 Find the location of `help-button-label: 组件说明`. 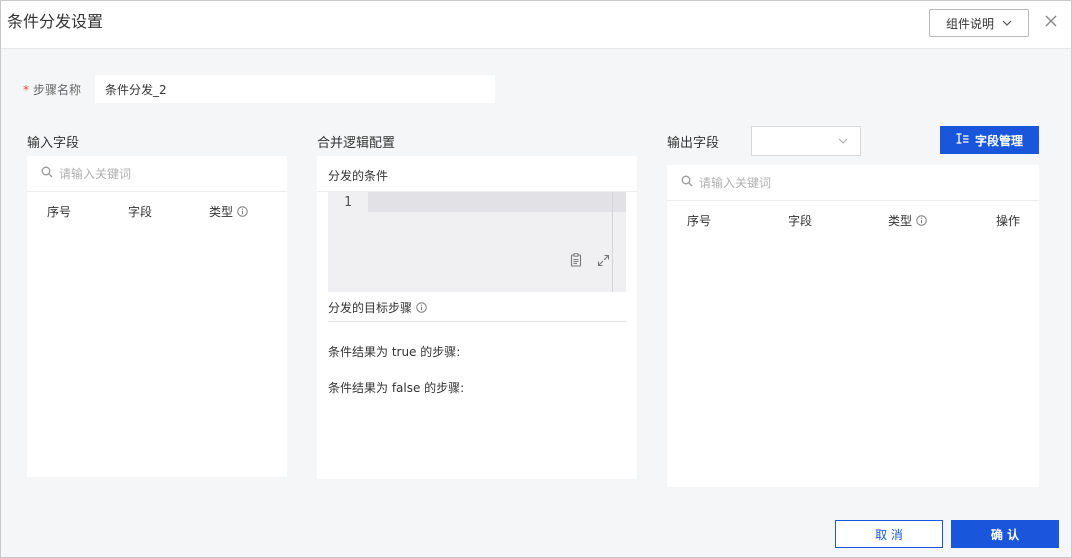

help-button-label: 组件说明 is located at coordinates (969, 23).